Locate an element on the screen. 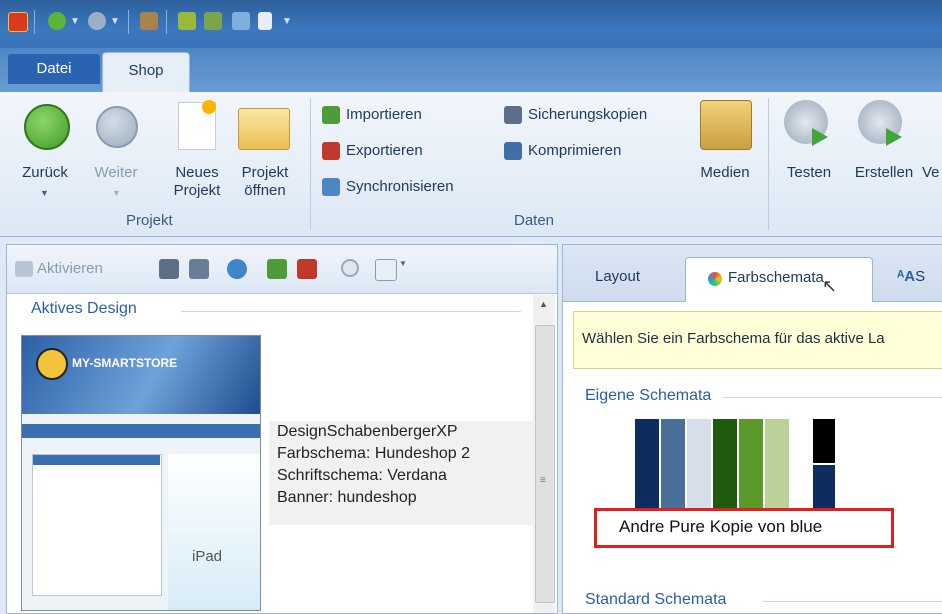 The width and height of the screenshot is (942, 614). daten-group-label: Daten is located at coordinates (534, 220).